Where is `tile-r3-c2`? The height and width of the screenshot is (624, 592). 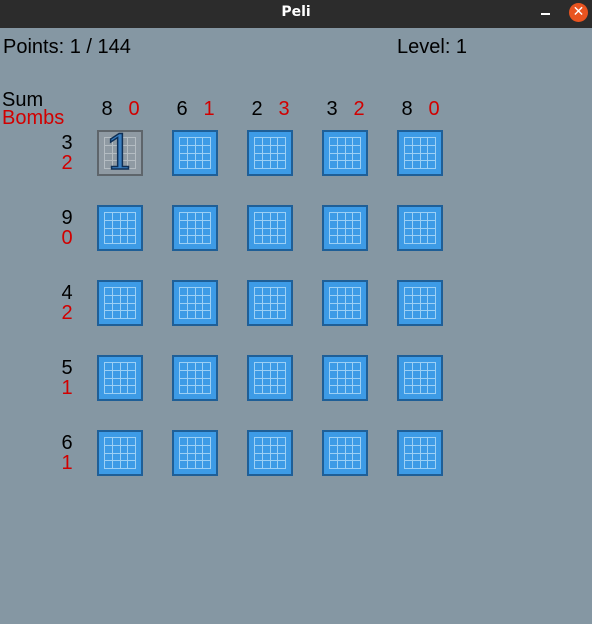
tile-r3-c2 is located at coordinates (195, 303).